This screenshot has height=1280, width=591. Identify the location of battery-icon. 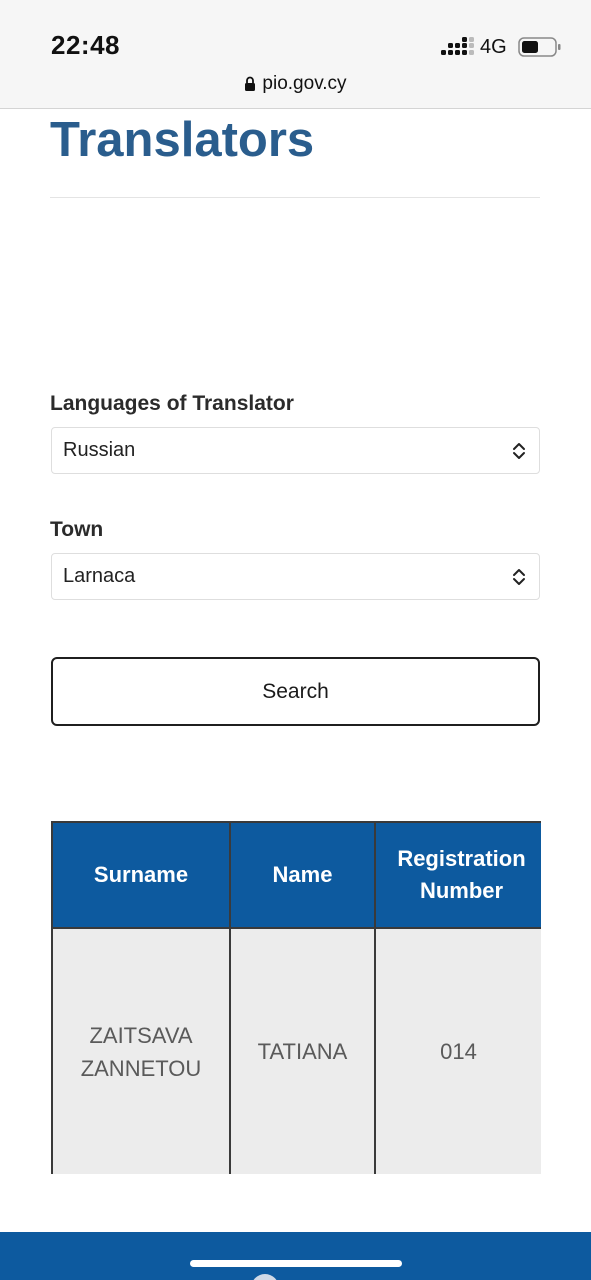
(539, 47).